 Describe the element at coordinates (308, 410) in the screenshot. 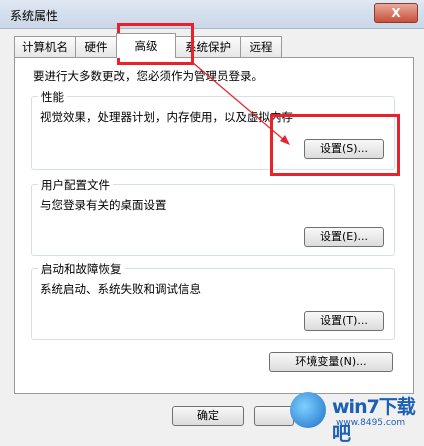

I see `windows-logo-icon` at that location.